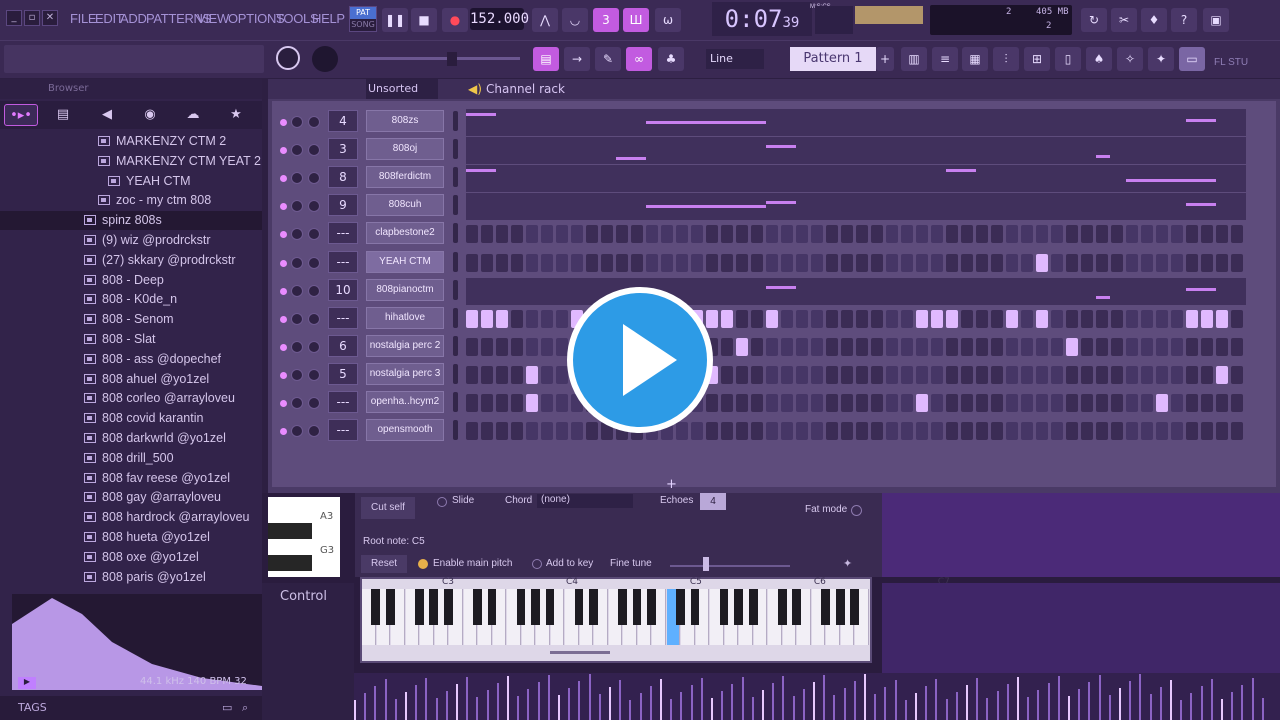 The image size is (1280, 720). I want to click on browser-item: 808 gay @arrayloveu, so click(110, 497).